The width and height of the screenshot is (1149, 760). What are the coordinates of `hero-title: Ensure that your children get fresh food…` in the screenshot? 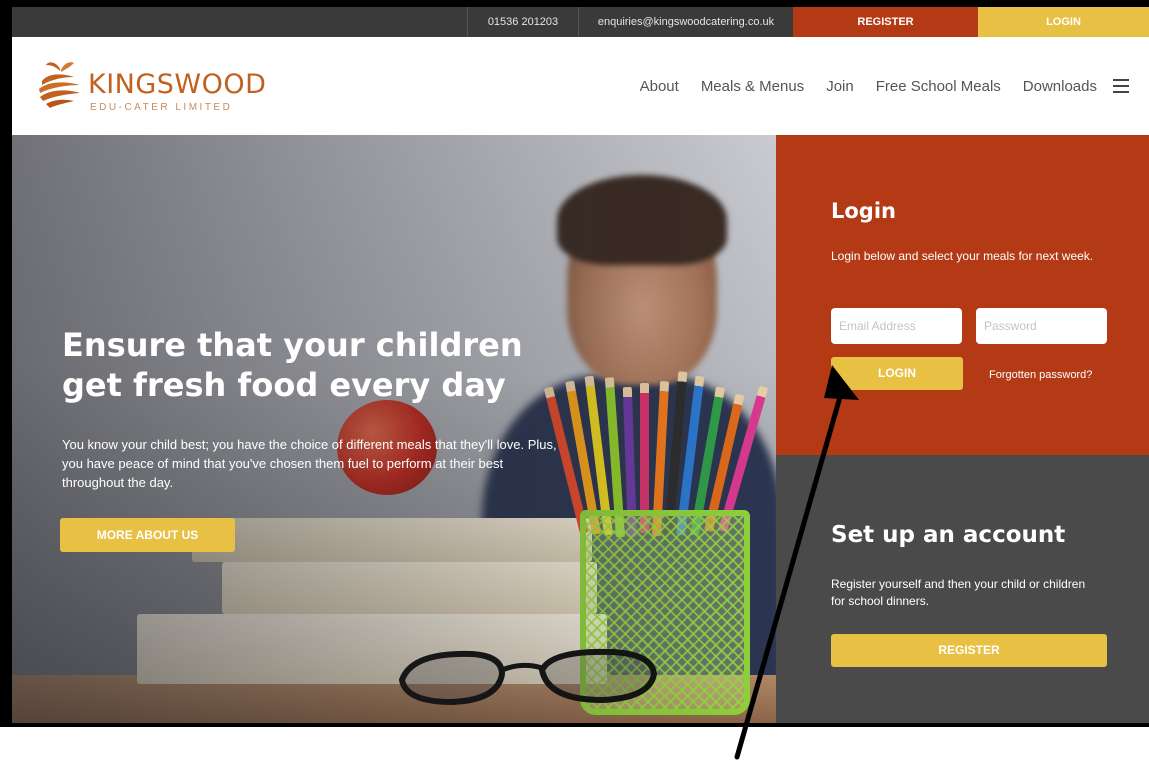 It's located at (292, 365).